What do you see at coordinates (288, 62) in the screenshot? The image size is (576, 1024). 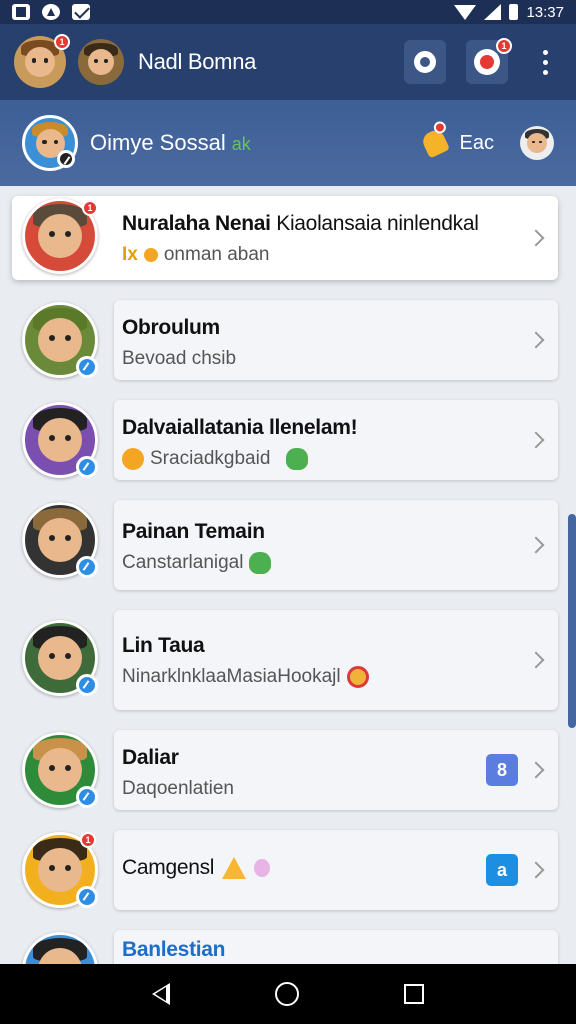 I see `top-app-bar: 1 Nadl Bomna 1` at bounding box center [288, 62].